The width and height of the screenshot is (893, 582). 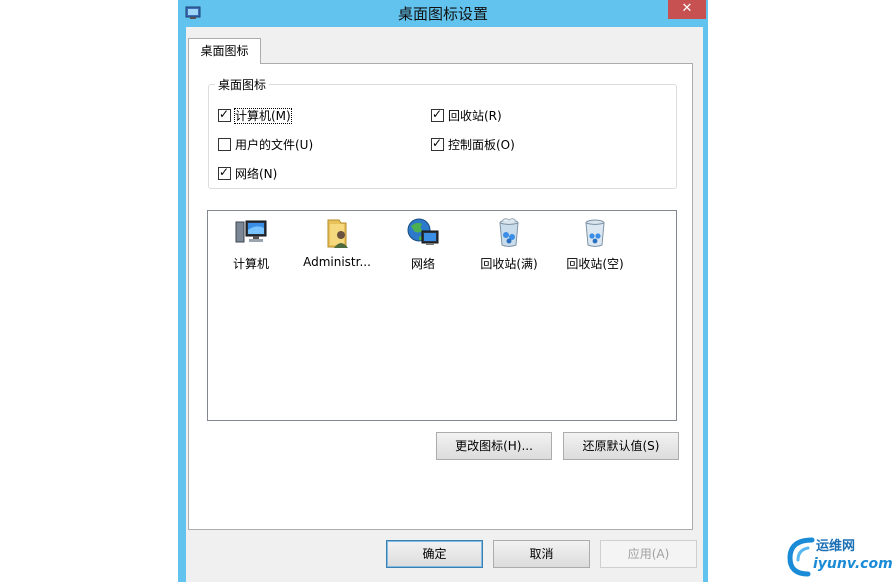 I want to click on tab-desktop-icons: 桌面图标, so click(x=224, y=51).